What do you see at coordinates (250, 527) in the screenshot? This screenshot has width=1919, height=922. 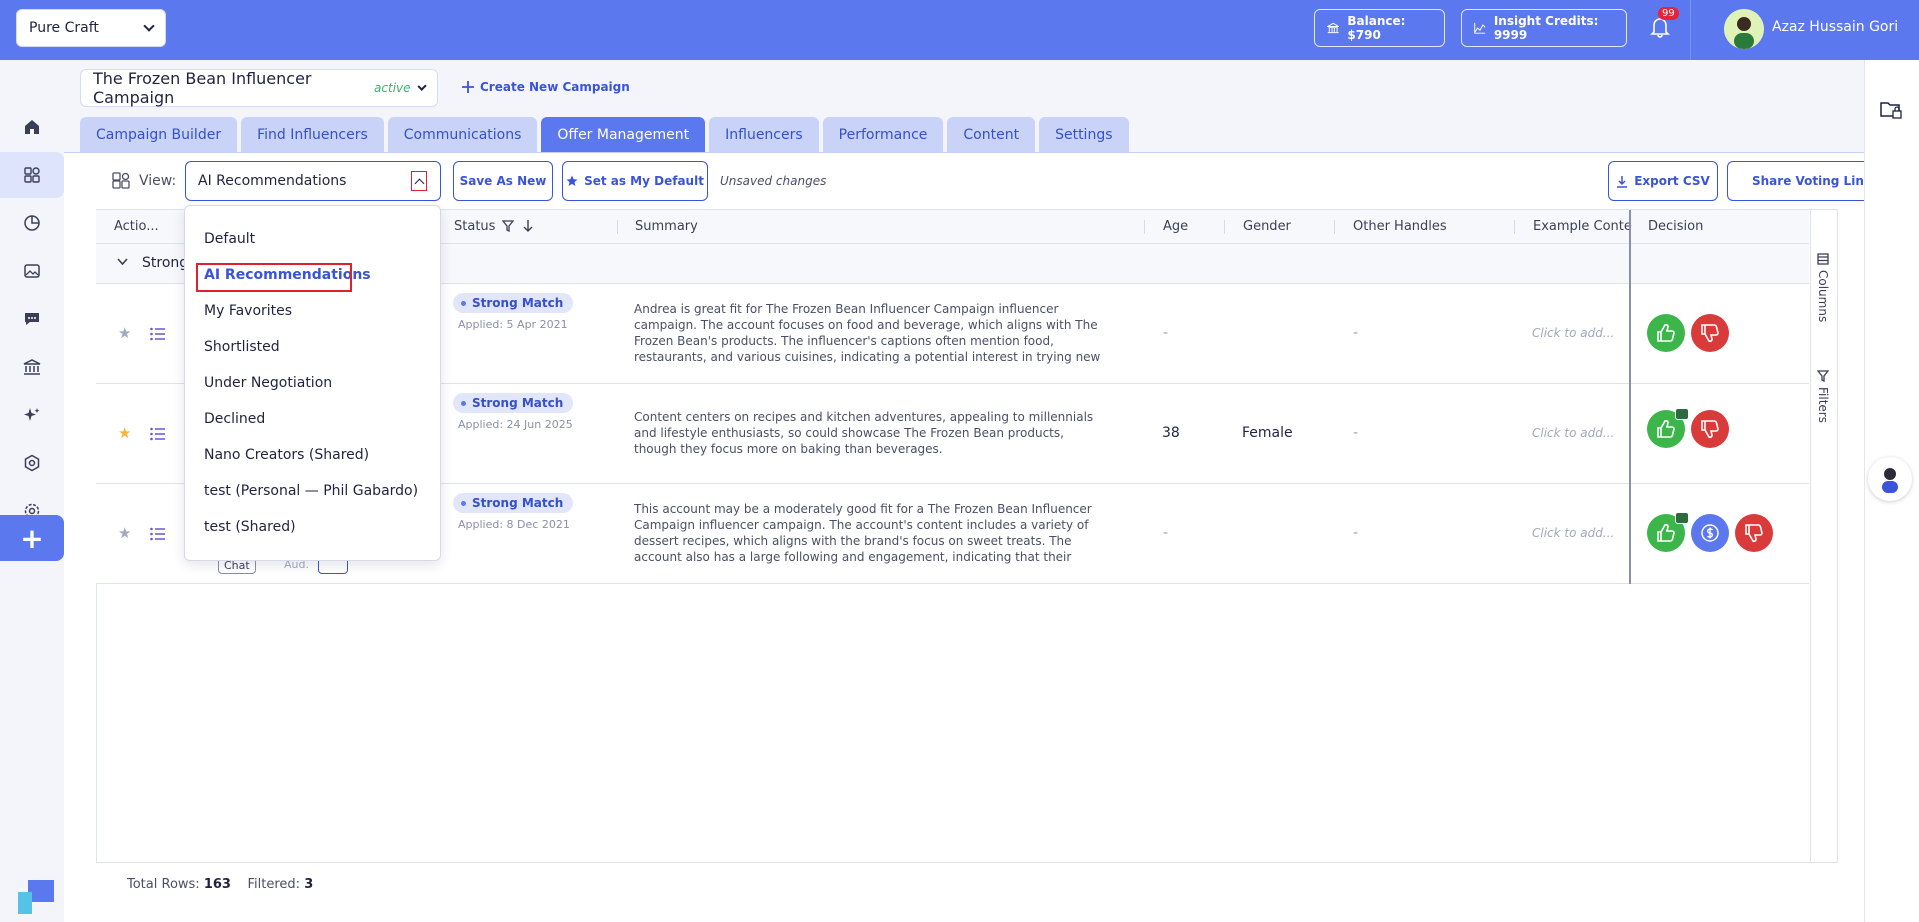 I see `view-option-test-shared: test (Shared)` at bounding box center [250, 527].